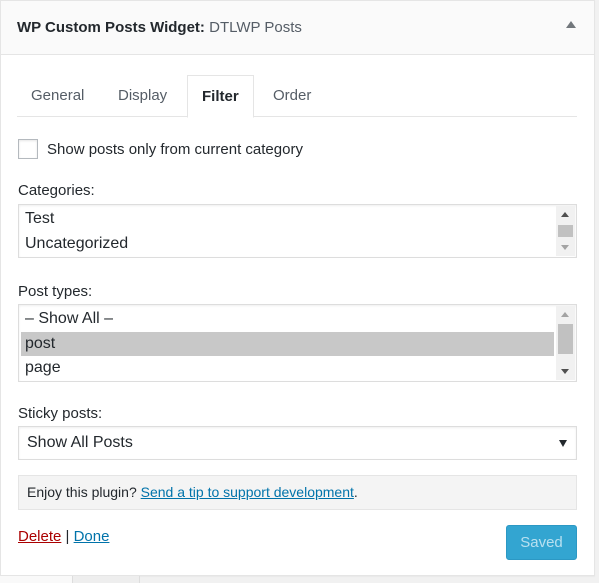  What do you see at coordinates (175, 149) in the screenshot?
I see `current-category-label: Show posts only from current category` at bounding box center [175, 149].